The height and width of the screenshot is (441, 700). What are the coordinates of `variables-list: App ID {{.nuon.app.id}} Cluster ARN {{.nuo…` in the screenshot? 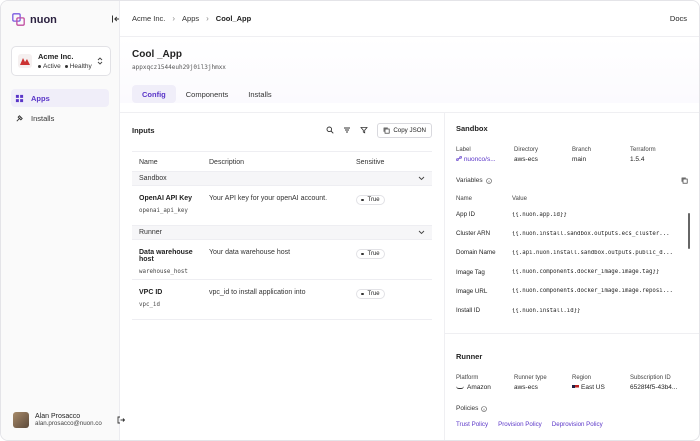 It's located at (572, 262).